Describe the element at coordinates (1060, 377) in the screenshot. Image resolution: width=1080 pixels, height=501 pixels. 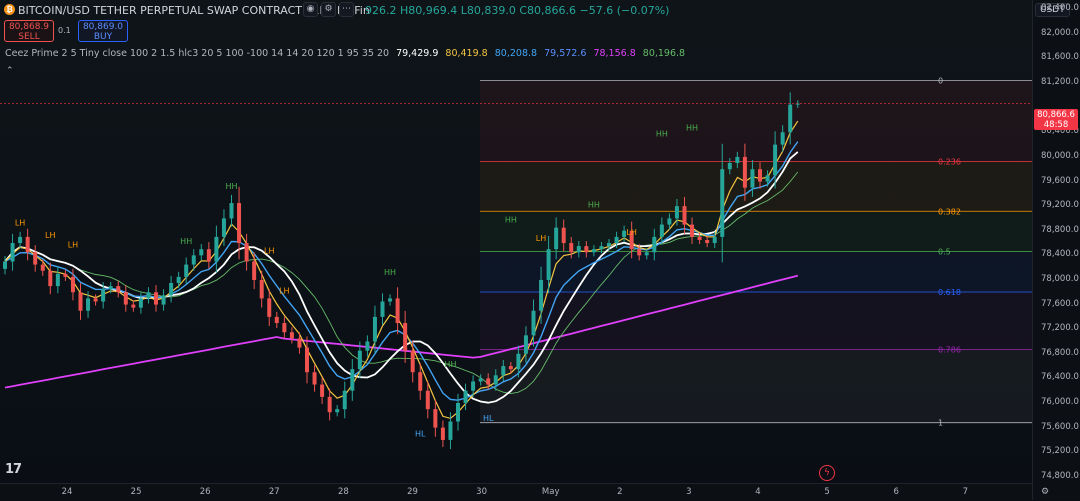
I see `price-tick-label: 76,400.0` at that location.